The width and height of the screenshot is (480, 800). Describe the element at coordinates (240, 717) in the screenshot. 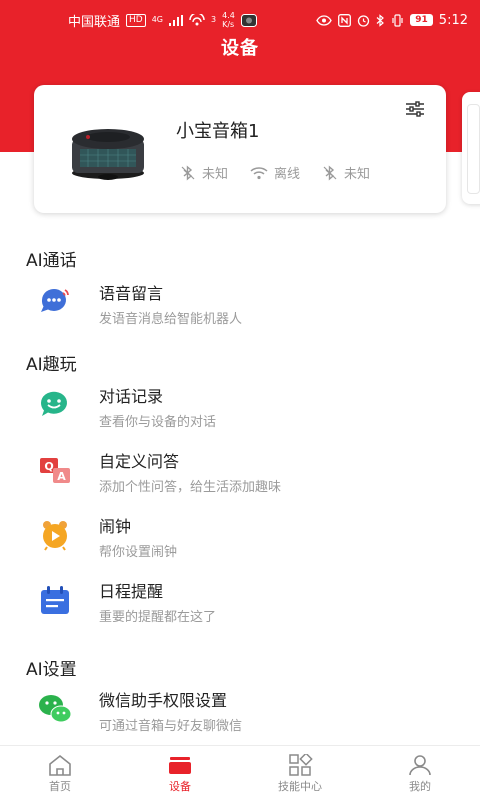

I see `list-item-wechat-permission: 微信助手权限设置 可通过音箱与好友聊微信` at that location.